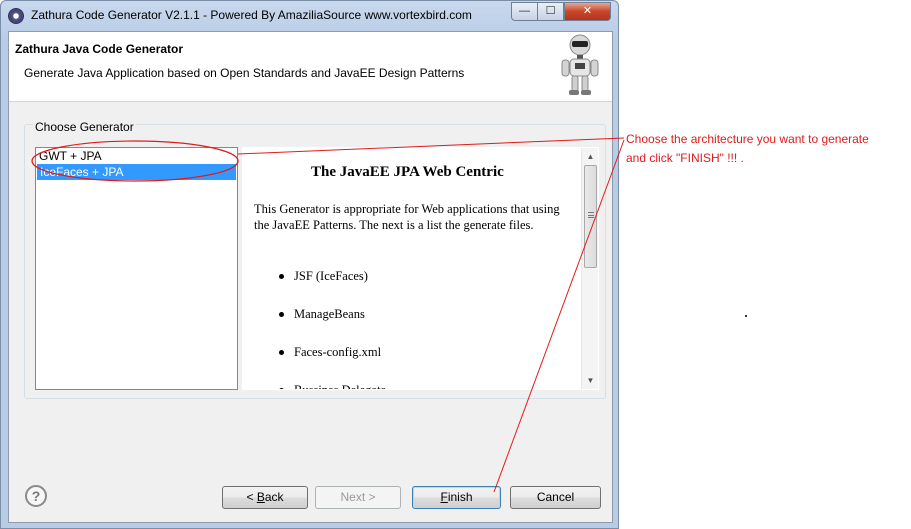  Describe the element at coordinates (460, 497) in the screenshot. I see `finish-rest: inish` at that location.